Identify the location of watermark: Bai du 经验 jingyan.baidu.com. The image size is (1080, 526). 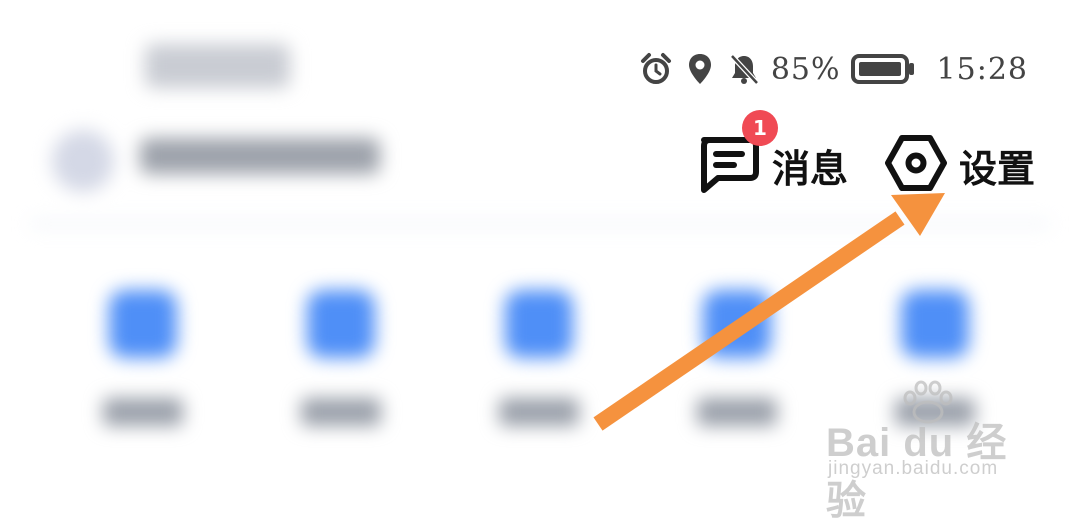
(926, 451).